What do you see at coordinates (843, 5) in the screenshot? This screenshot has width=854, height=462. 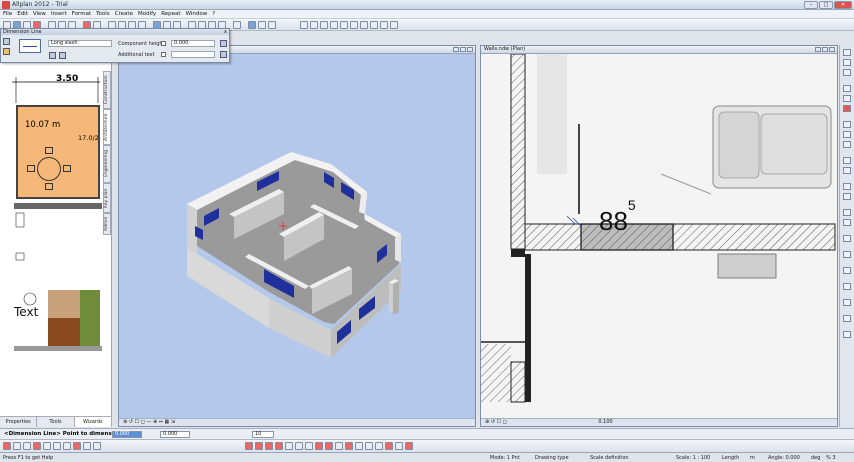 I see `close-button: ✕` at bounding box center [843, 5].